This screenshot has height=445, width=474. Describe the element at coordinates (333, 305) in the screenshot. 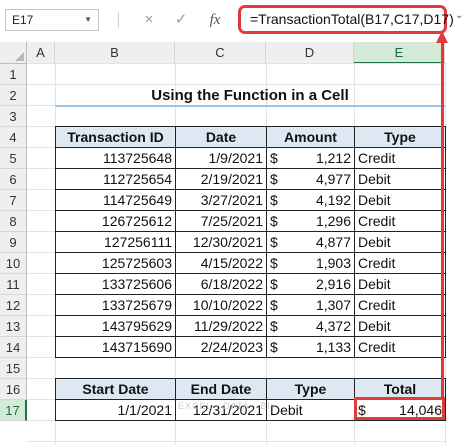

I see `amount-value: 1,307` at that location.